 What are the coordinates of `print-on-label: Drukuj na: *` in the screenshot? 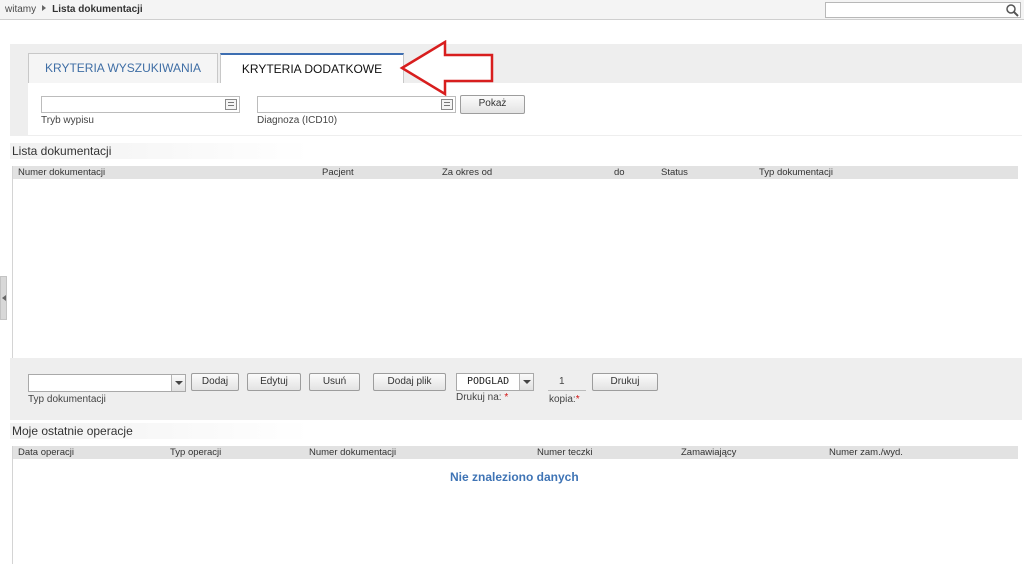 It's located at (482, 397).